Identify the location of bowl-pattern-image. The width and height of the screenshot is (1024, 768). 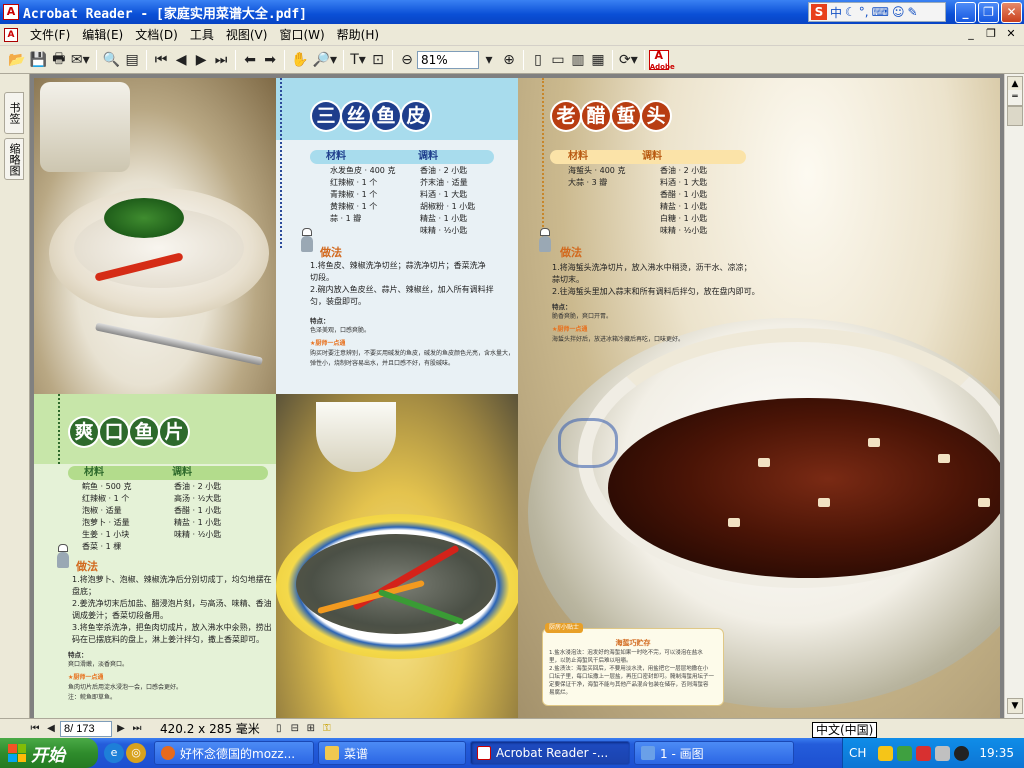
(588, 443).